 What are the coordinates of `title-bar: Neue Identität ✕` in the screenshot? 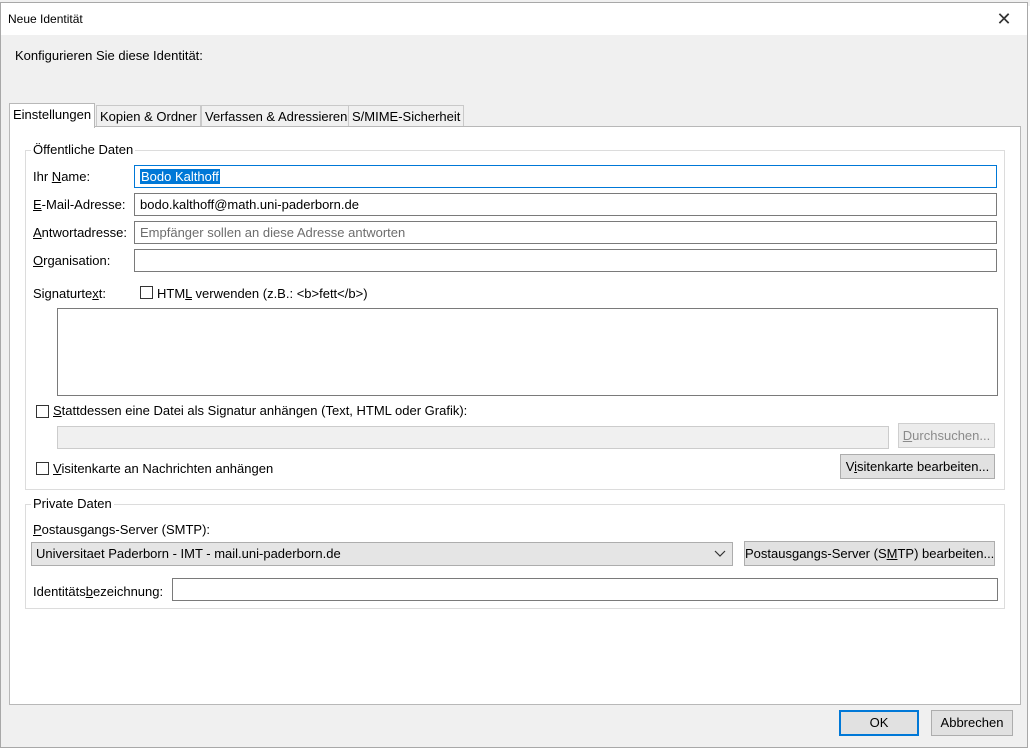 It's located at (514, 19).